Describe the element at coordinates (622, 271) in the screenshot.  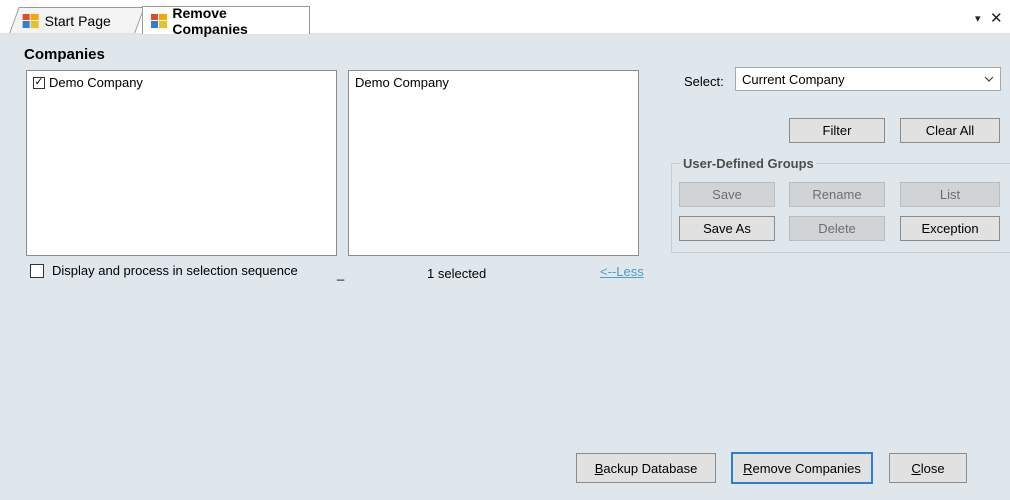
I see `less-link: <--Less` at that location.